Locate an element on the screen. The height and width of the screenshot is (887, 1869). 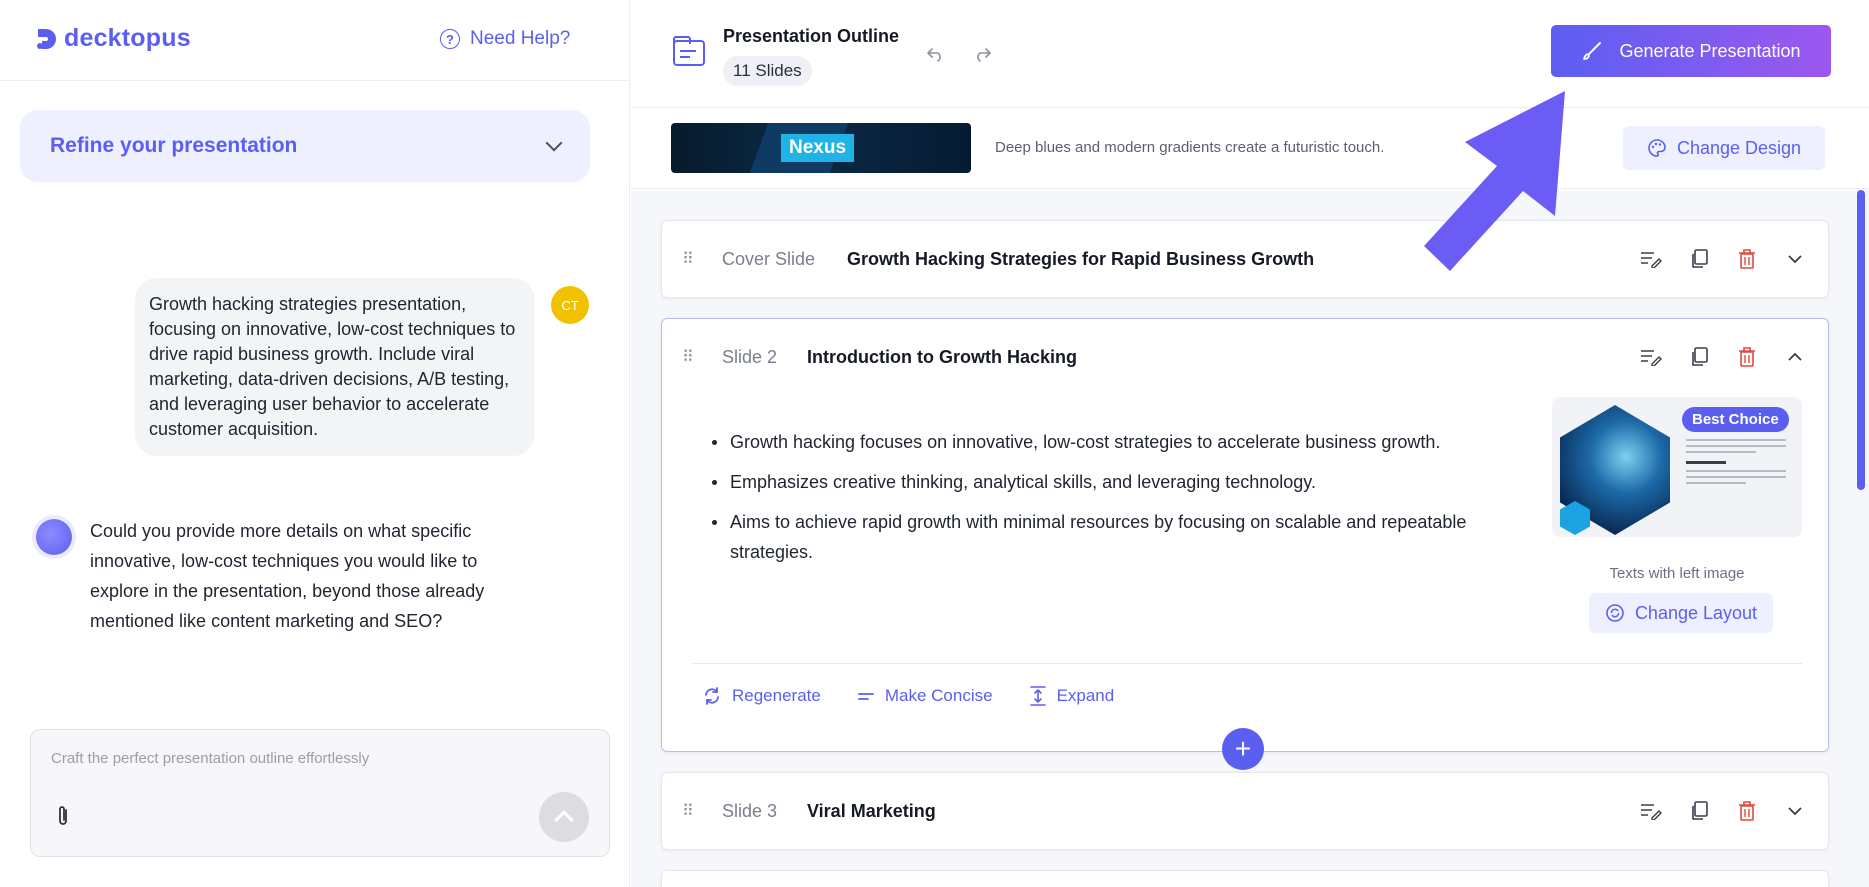
page-title: Presentation Outline is located at coordinates (811, 36).